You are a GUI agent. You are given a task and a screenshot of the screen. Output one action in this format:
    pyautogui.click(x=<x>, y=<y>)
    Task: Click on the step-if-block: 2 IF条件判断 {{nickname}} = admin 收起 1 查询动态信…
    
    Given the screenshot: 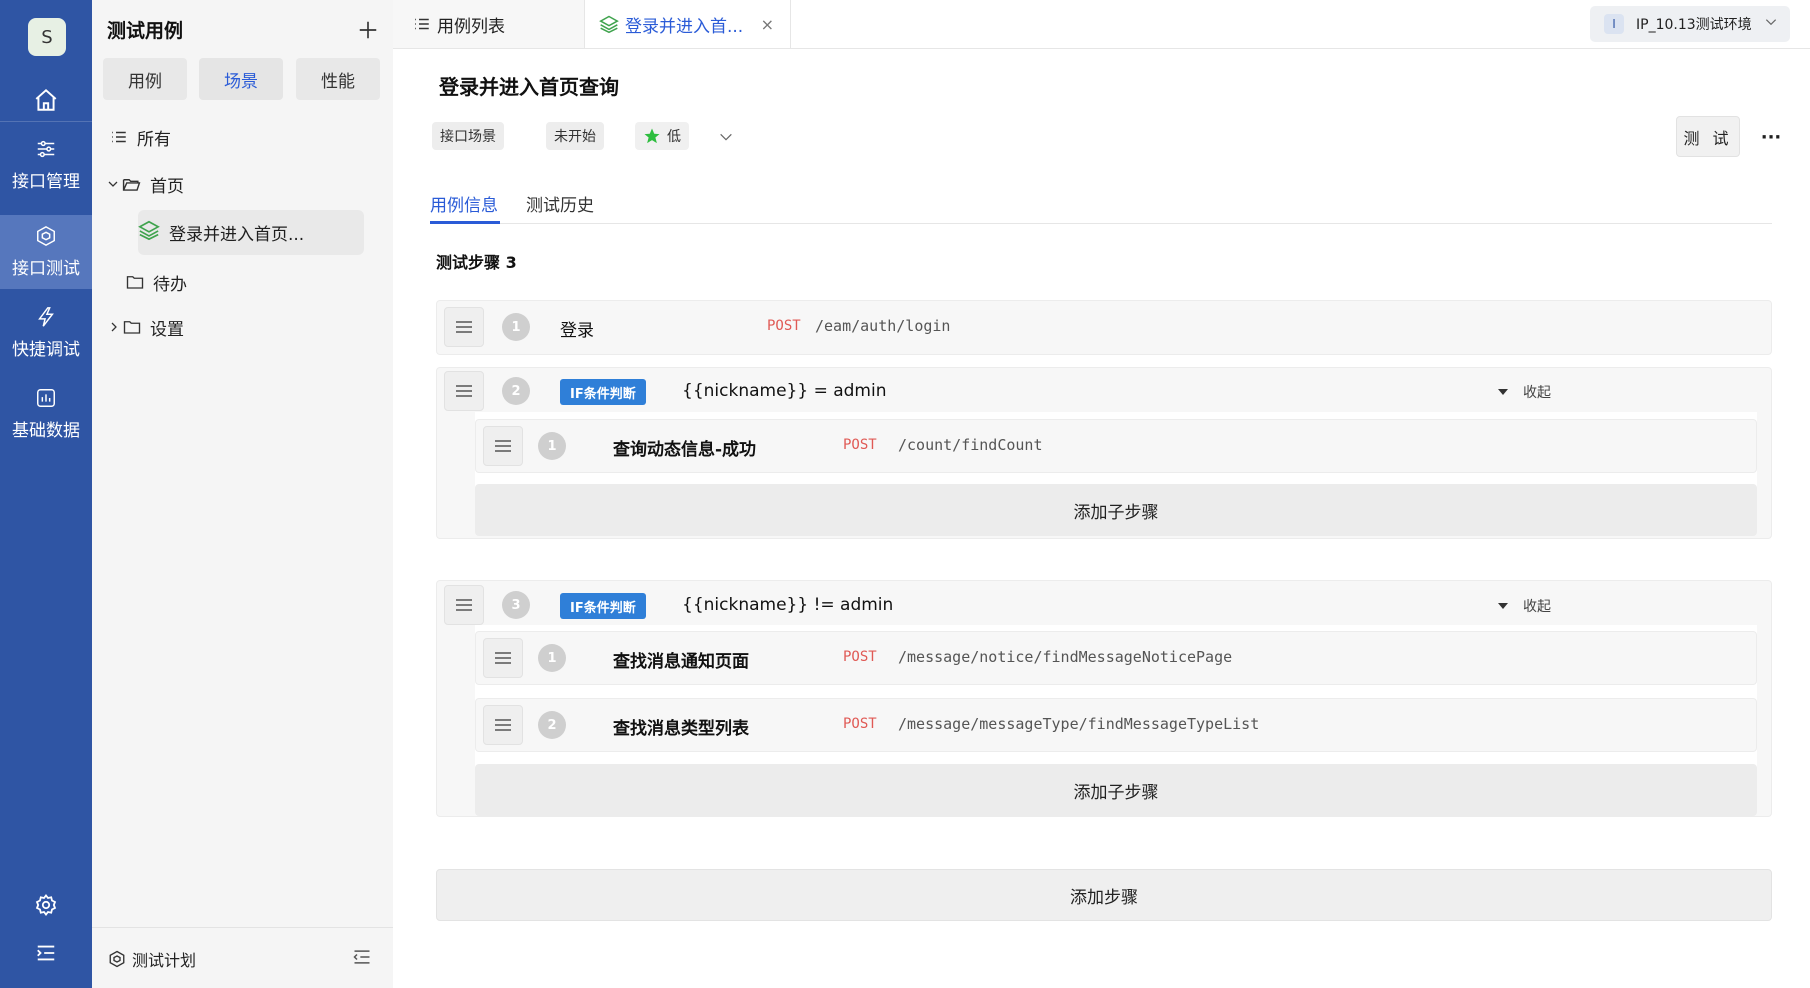 What is the action you would take?
    pyautogui.click(x=1104, y=453)
    